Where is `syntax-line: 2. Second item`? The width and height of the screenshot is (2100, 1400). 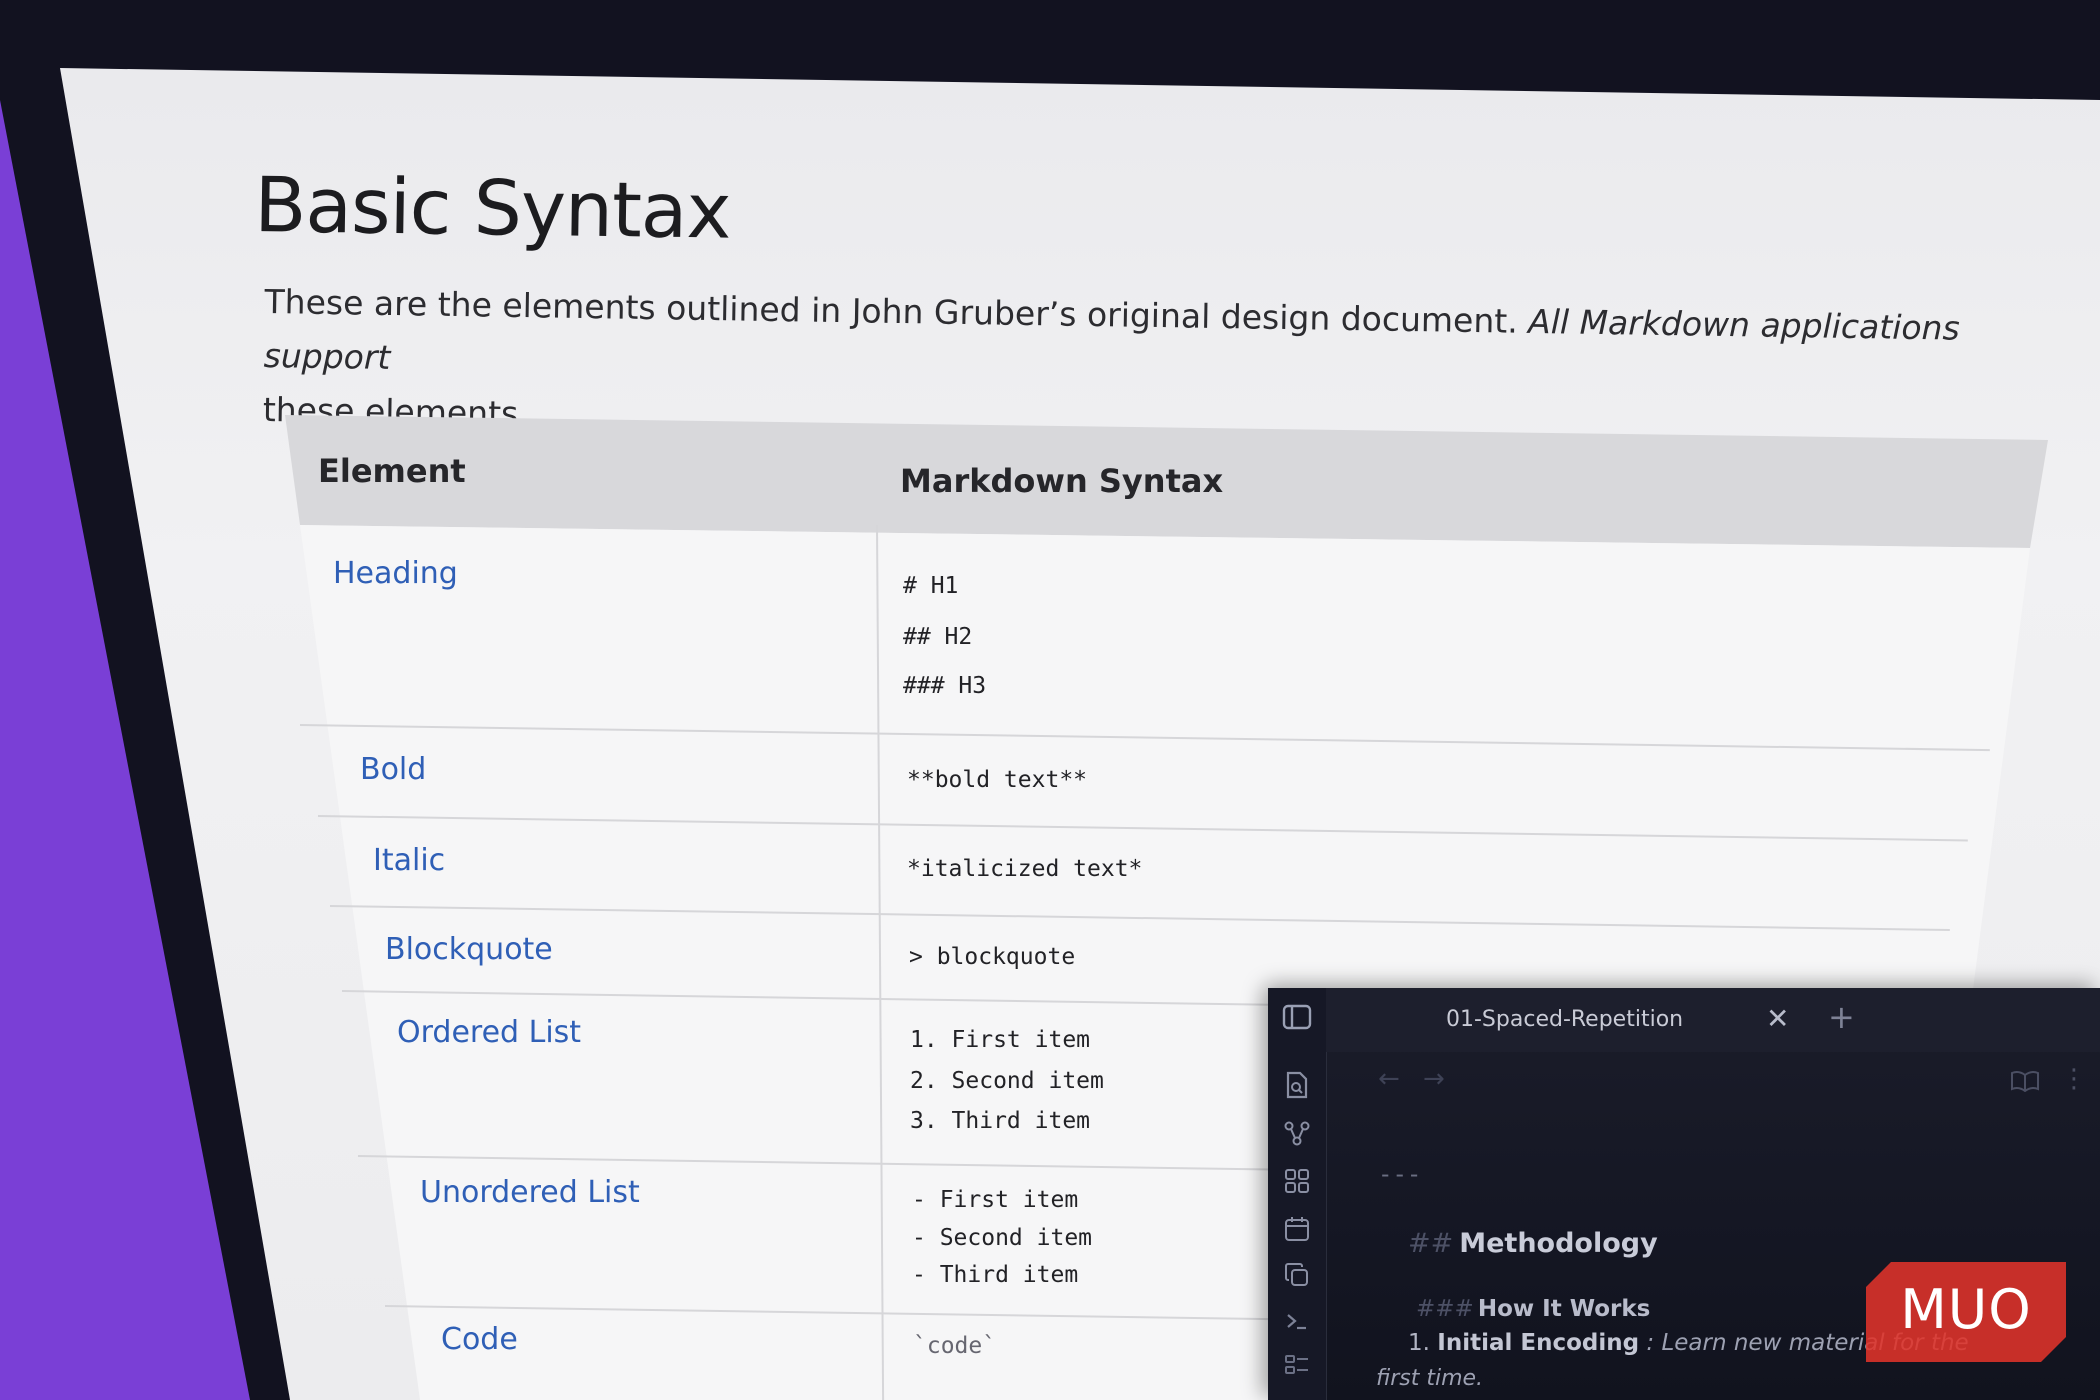 syntax-line: 2. Second item is located at coordinates (1007, 1081).